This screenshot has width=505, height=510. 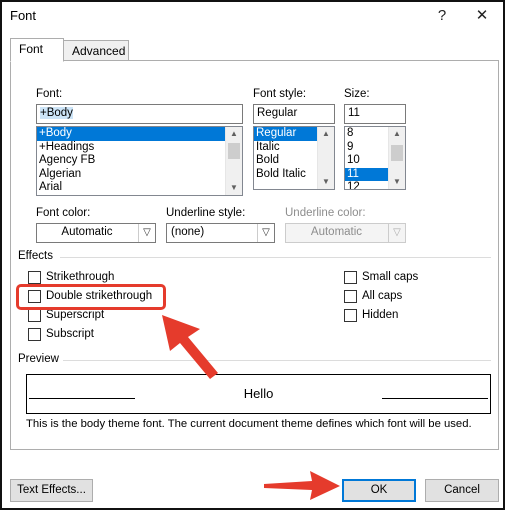 What do you see at coordinates (206, 213) in the screenshot?
I see `underline-style-label: Underline style:` at bounding box center [206, 213].